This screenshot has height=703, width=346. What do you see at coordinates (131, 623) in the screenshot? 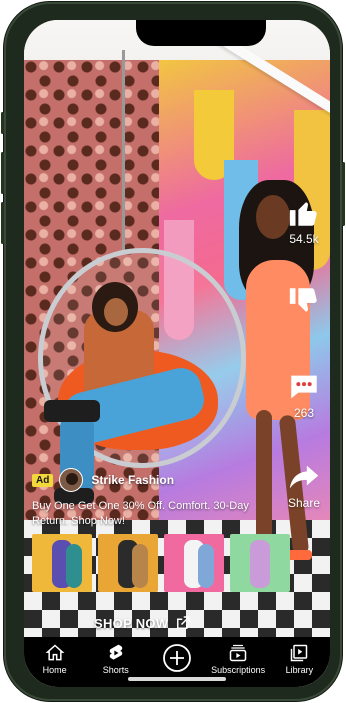
I see `shop-now-label: SHOP NOW` at bounding box center [131, 623].